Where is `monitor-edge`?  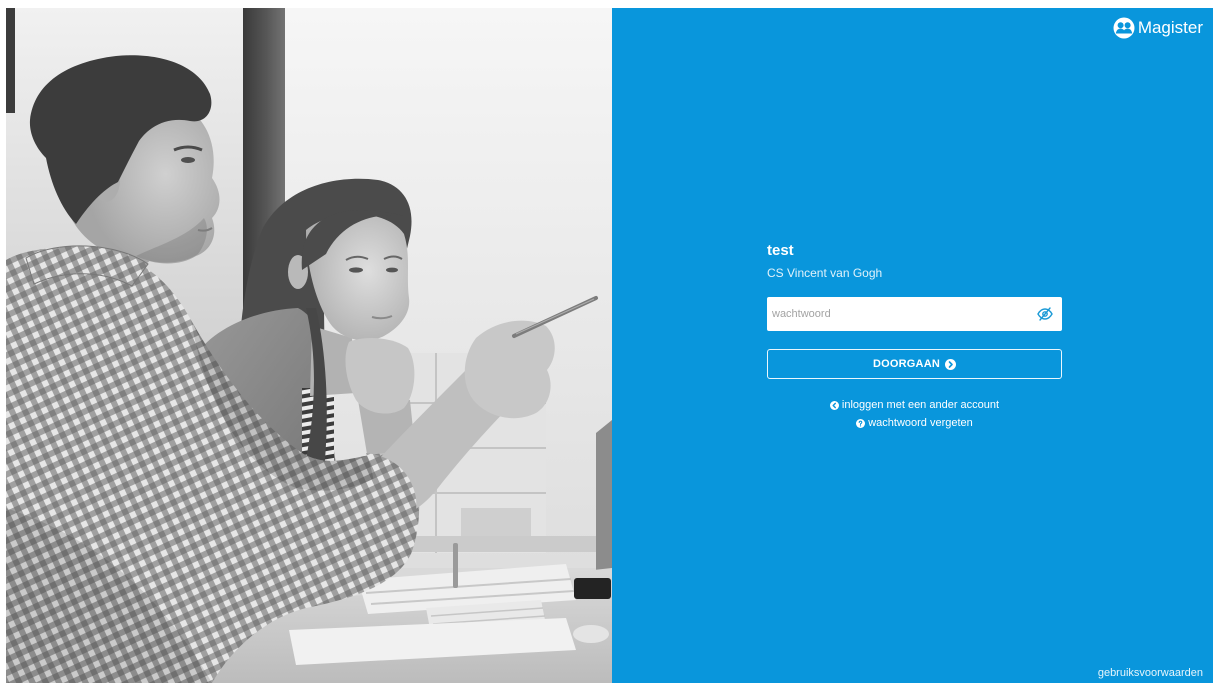
monitor-edge is located at coordinates (604, 504).